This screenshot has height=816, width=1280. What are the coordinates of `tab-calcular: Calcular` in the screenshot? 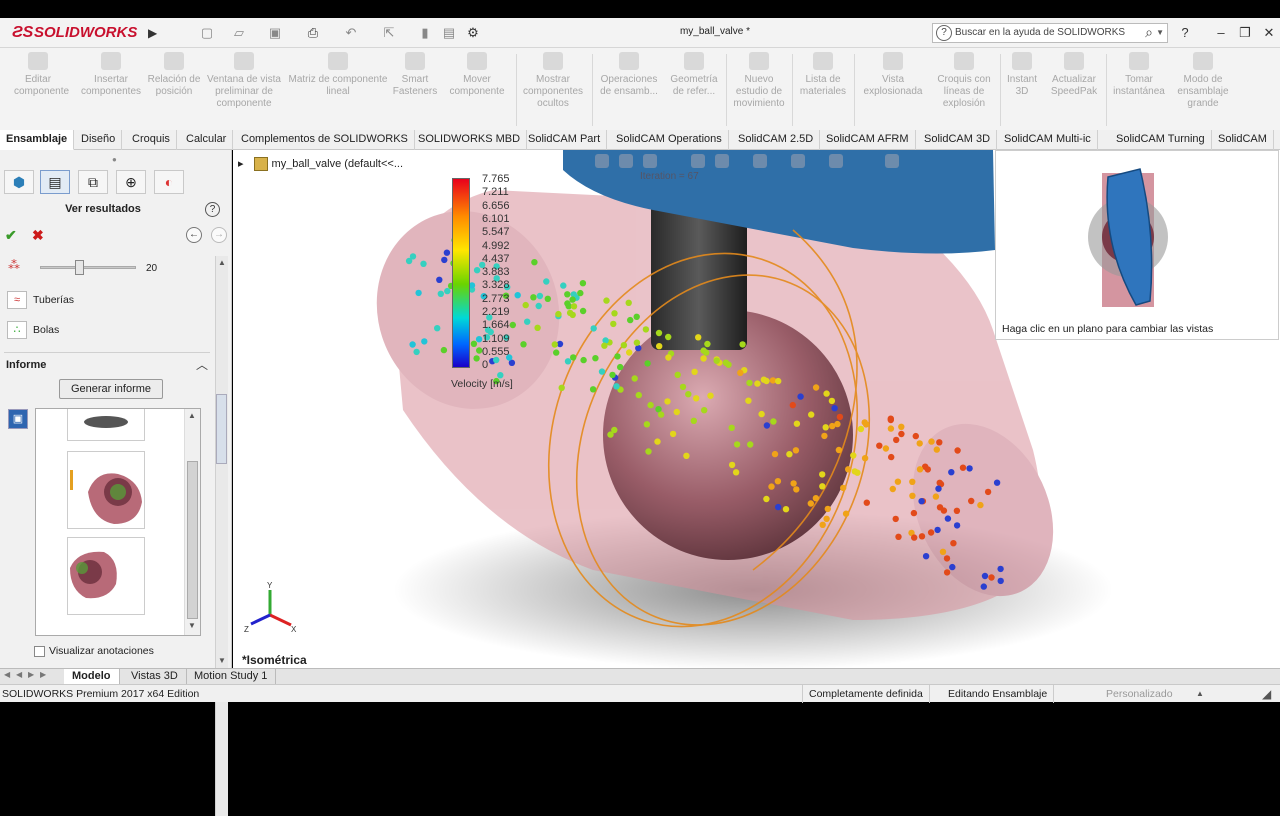 It's located at (207, 140).